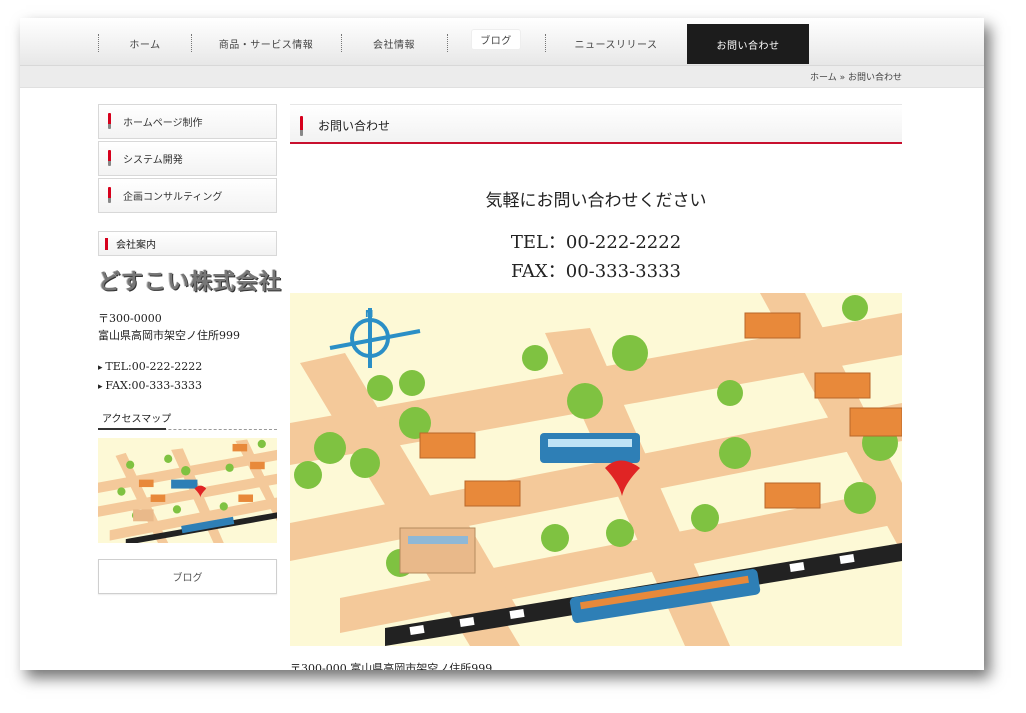 This screenshot has width=1026, height=713. Describe the element at coordinates (266, 43) in the screenshot. I see `nav-item-products: 商品・サービス情報` at that location.